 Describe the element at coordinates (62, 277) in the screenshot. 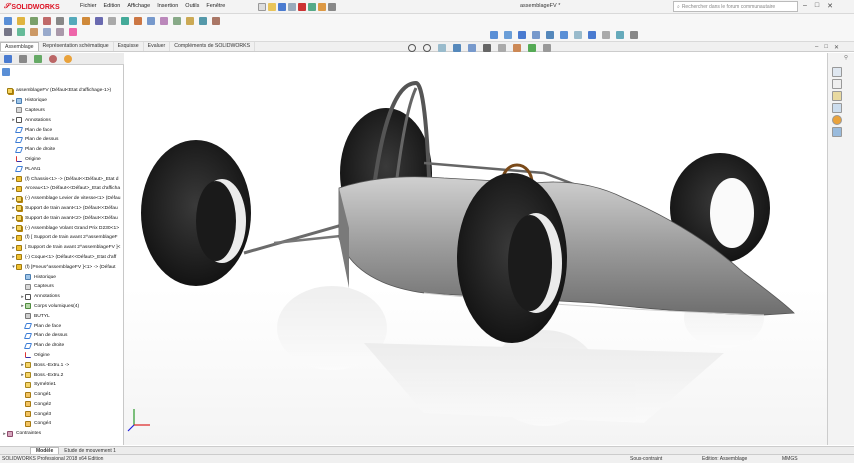

I see `tree-item: Historique` at that location.